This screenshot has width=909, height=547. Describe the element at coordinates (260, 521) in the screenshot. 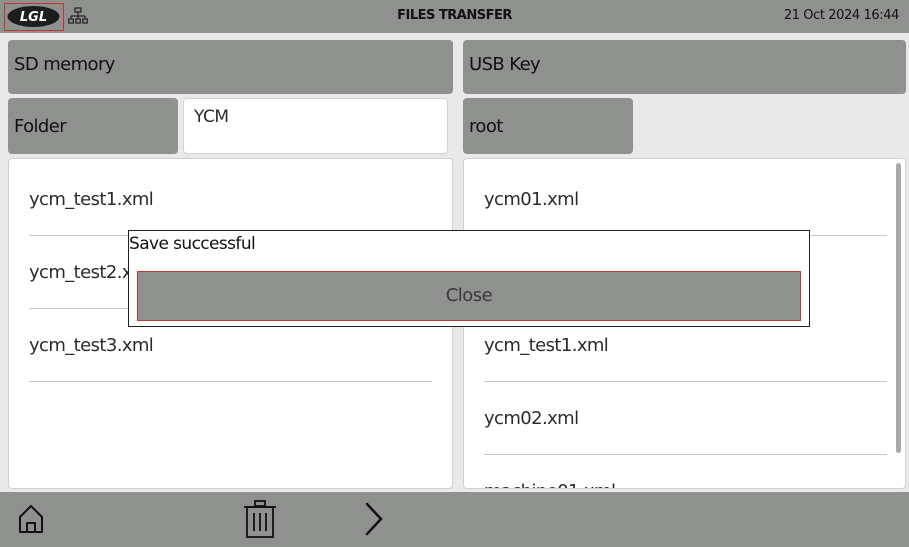

I see `trash-icon` at that location.